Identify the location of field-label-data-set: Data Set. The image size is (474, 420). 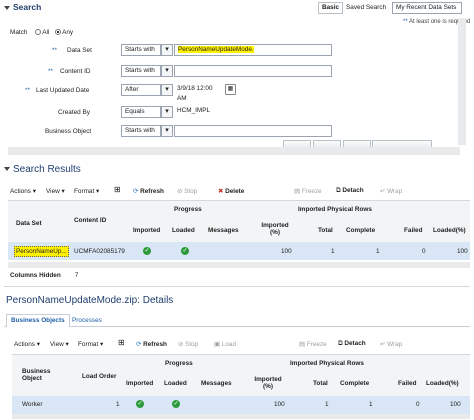
(79, 50).